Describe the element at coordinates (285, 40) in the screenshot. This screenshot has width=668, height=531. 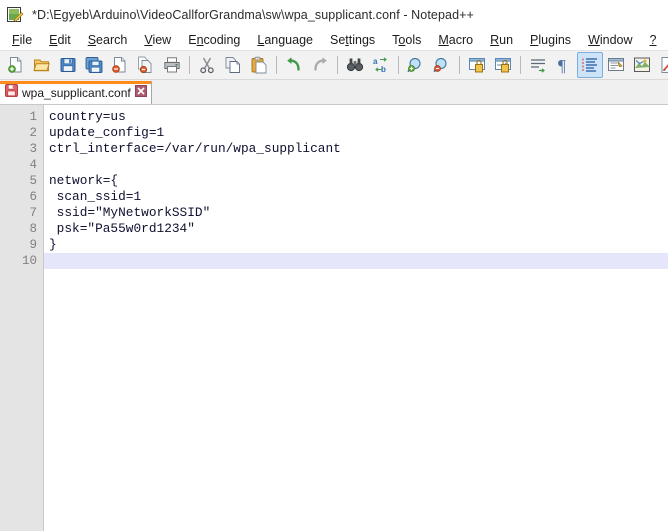
I see `menu-language: Language` at that location.